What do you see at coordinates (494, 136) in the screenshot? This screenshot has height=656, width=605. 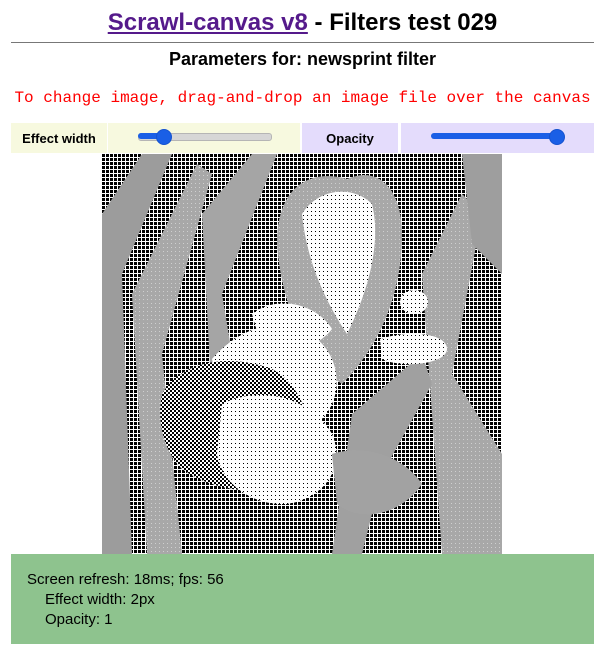 I see `opacity-track-fill` at bounding box center [494, 136].